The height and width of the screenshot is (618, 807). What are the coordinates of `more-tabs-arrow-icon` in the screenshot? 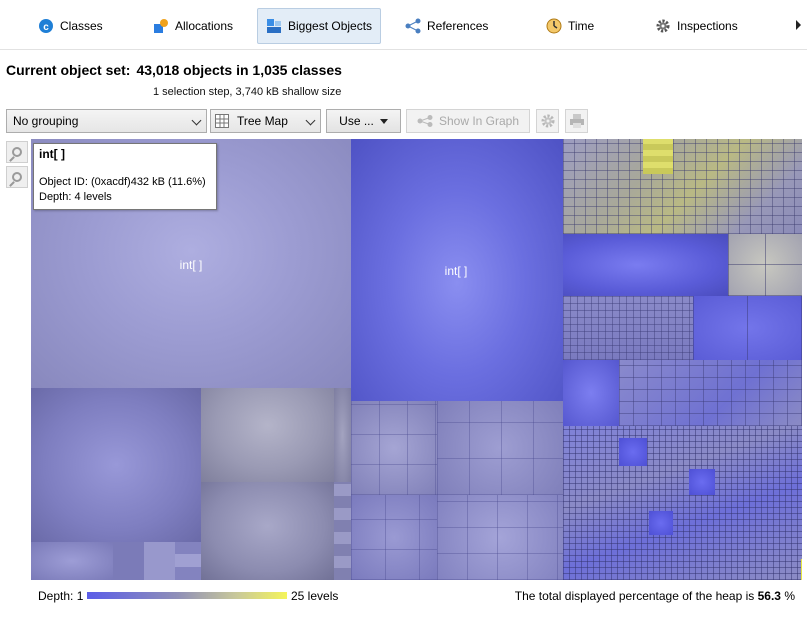 It's located at (798, 25).